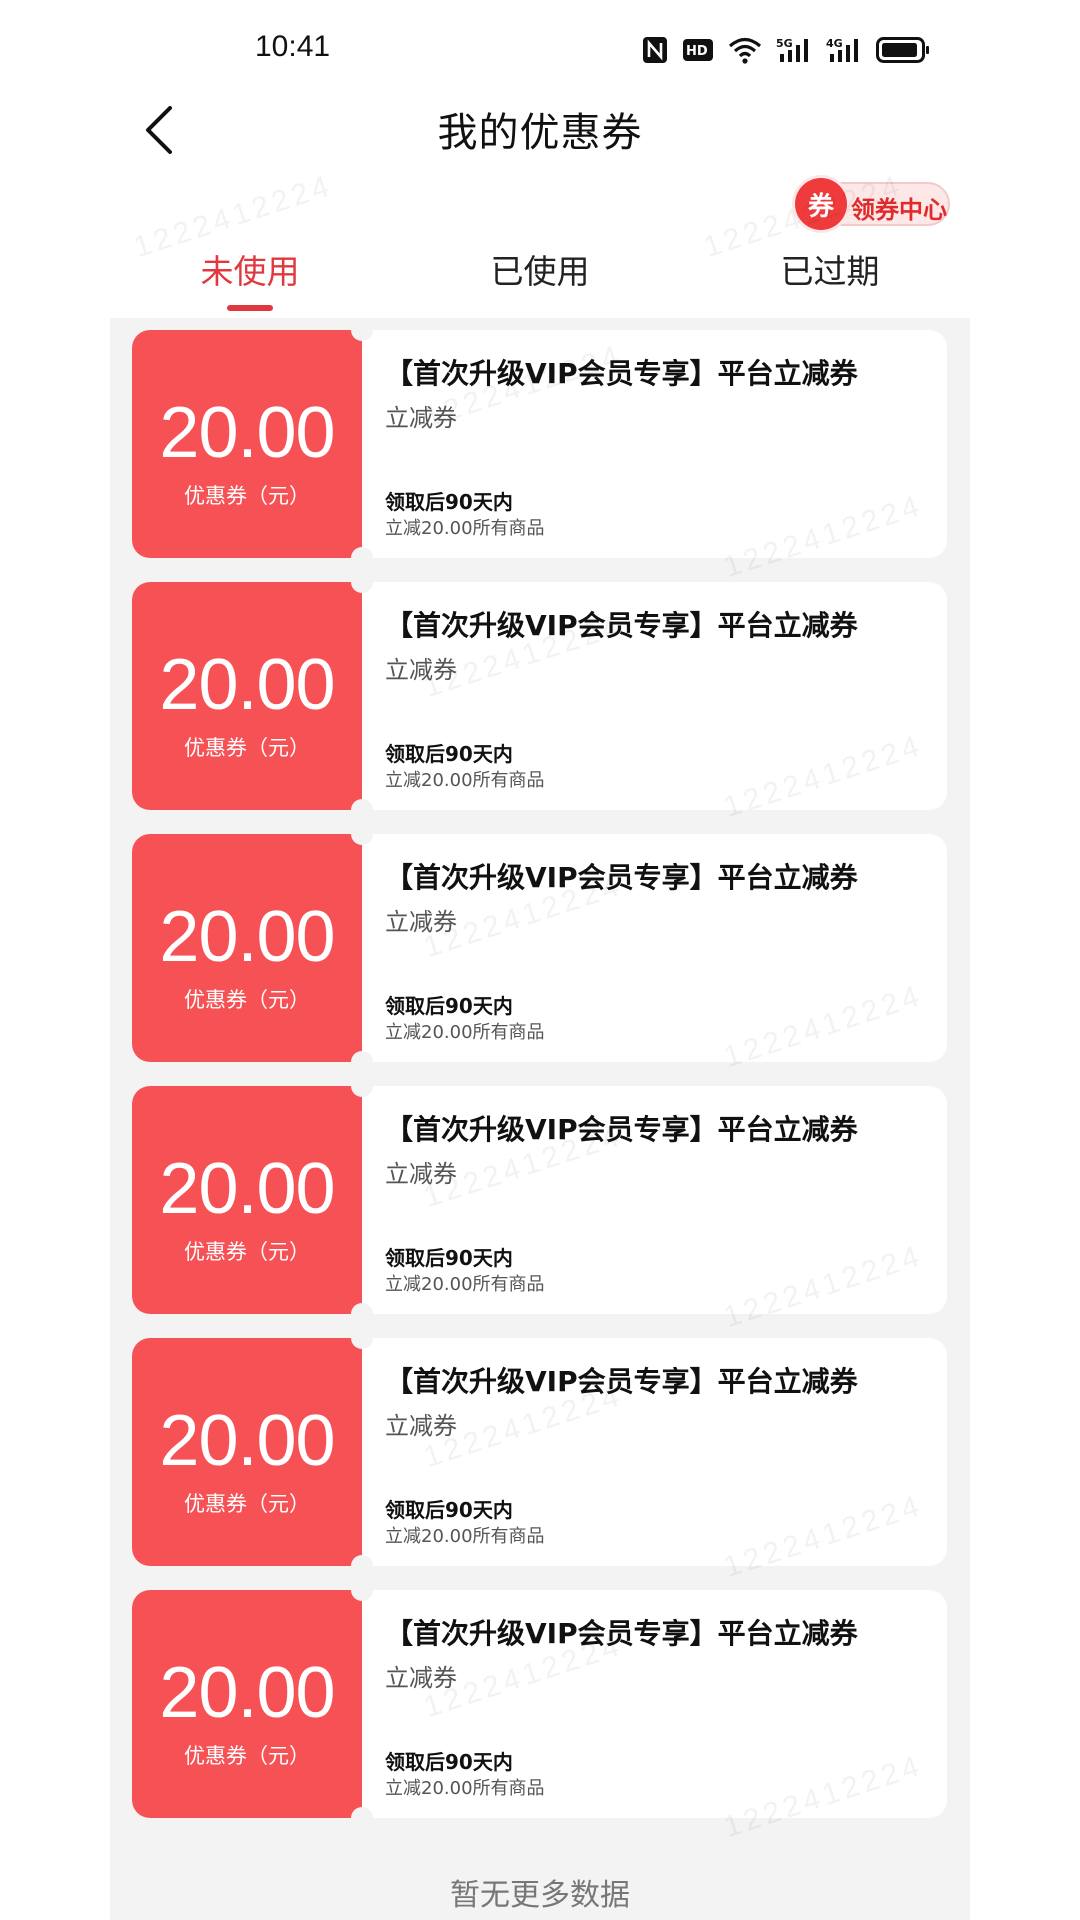  Describe the element at coordinates (830, 271) in the screenshot. I see `tab-label: 已过期` at that location.